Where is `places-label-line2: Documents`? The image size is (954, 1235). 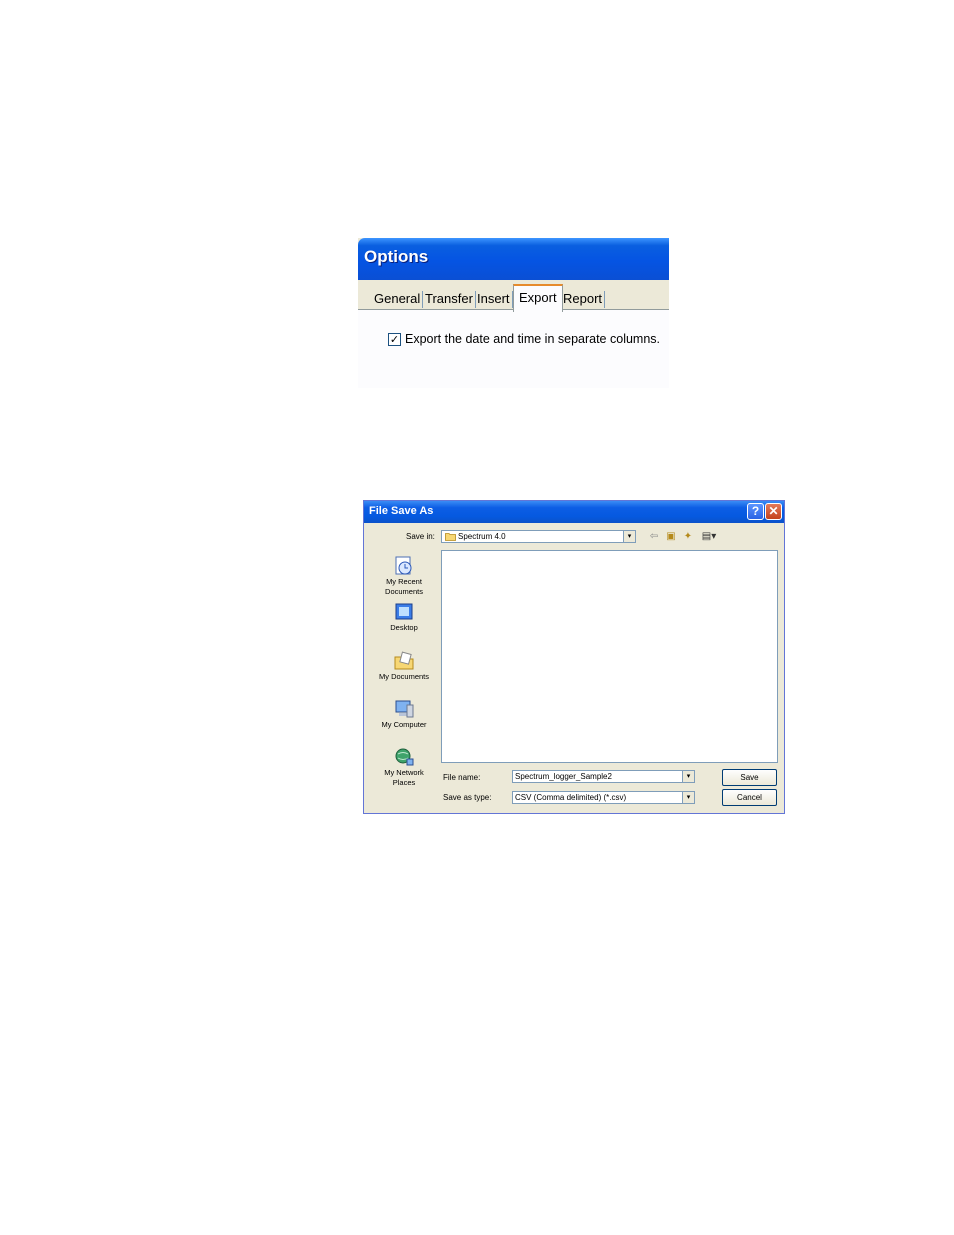
places-label-line2: Documents is located at coordinates (404, 591).